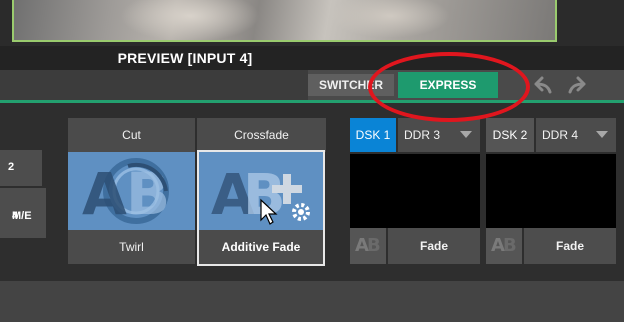 This screenshot has height=322, width=624. What do you see at coordinates (185, 58) in the screenshot?
I see `preview-label: PREVIEW [INPUT 4]` at bounding box center [185, 58].